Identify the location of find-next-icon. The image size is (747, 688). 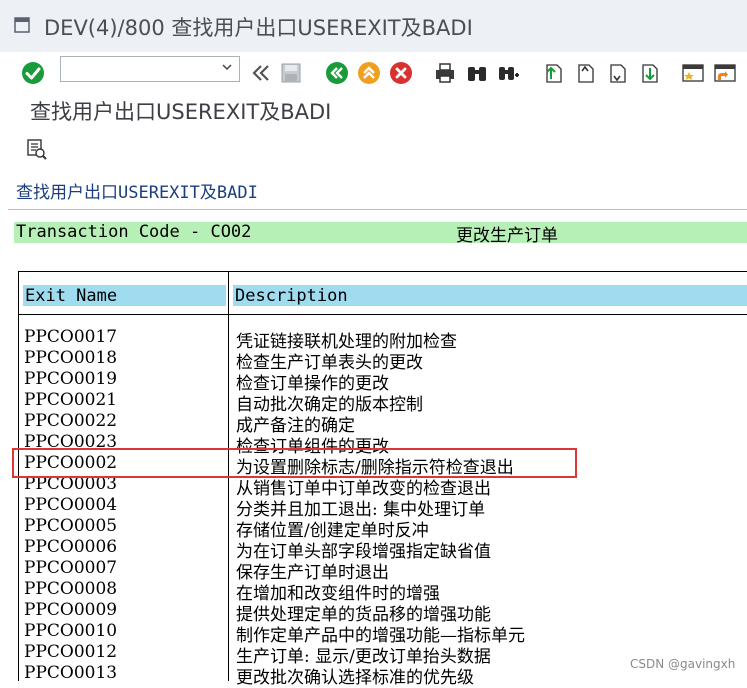
(509, 73).